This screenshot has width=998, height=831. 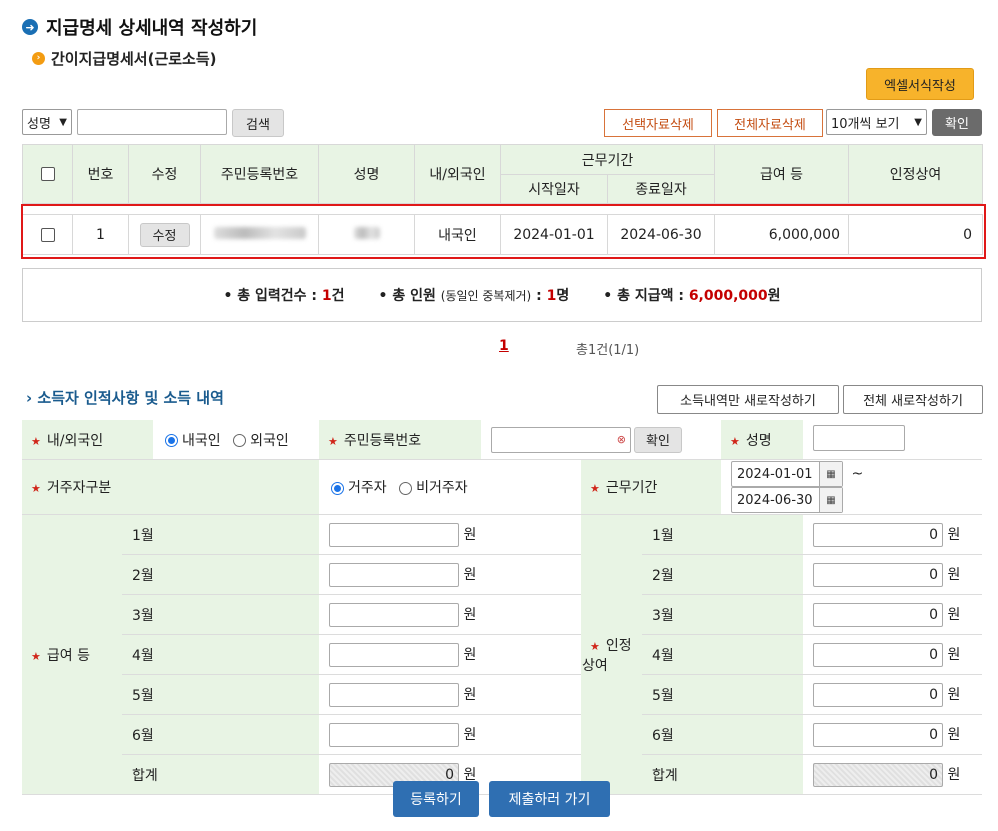 I want to click on name-input-cell, so click(x=893, y=440).